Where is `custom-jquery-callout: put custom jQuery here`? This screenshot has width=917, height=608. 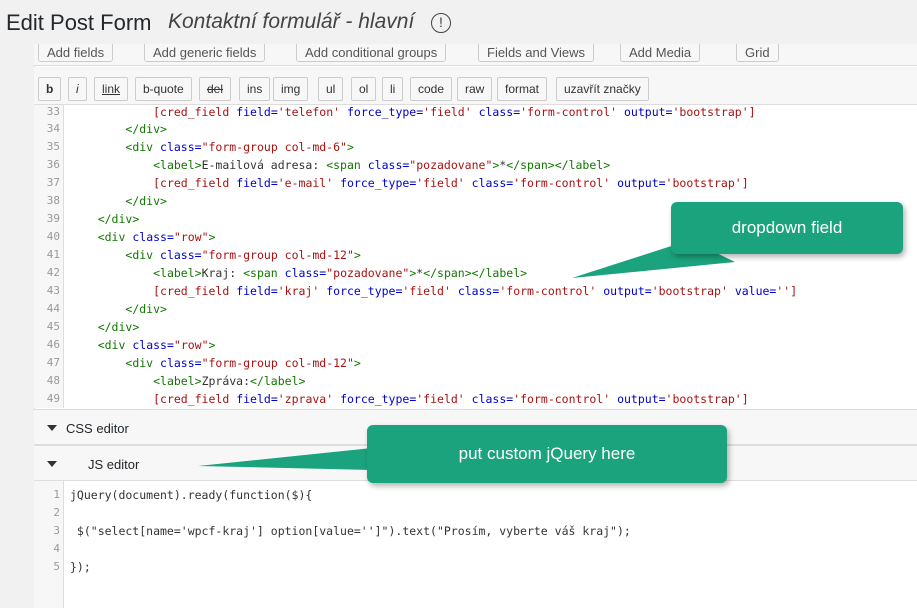 custom-jquery-callout: put custom jQuery here is located at coordinates (547, 454).